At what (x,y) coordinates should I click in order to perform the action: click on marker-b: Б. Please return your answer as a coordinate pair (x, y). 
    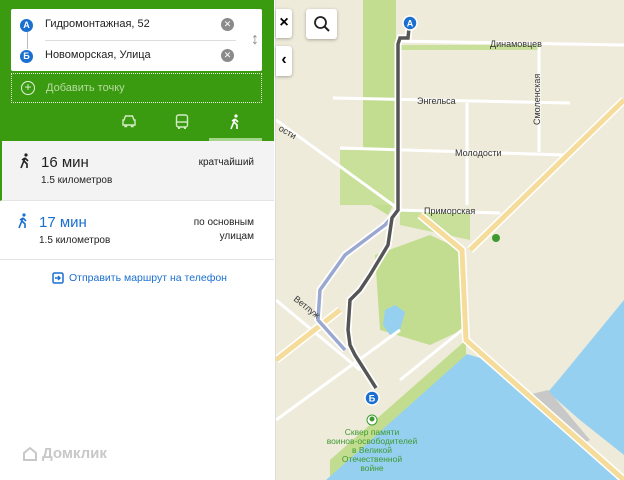
    Looking at the image, I should click on (372, 398).